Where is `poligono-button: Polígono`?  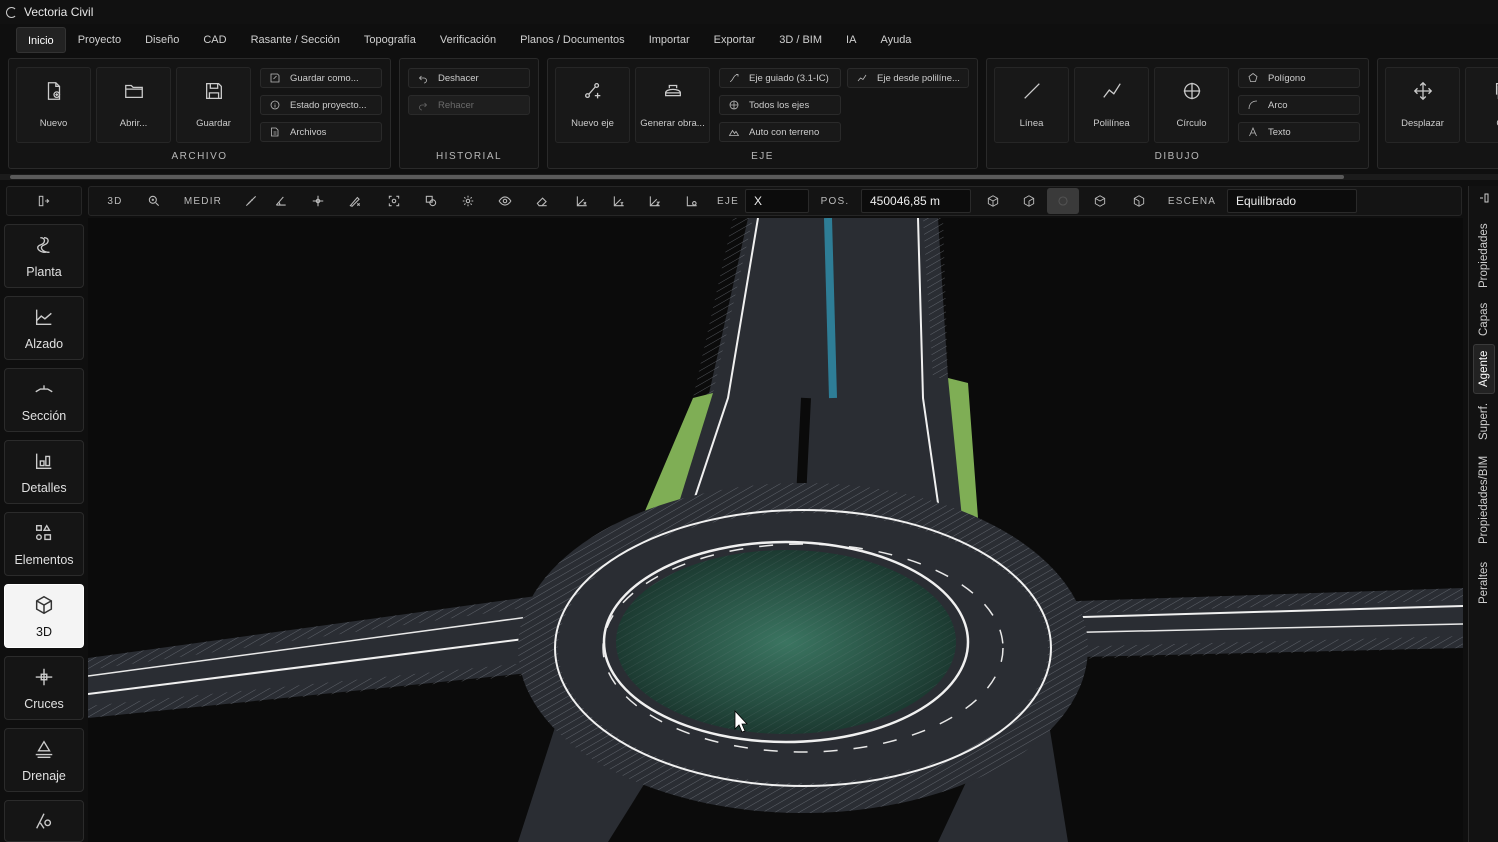 poligono-button: Polígono is located at coordinates (1299, 78).